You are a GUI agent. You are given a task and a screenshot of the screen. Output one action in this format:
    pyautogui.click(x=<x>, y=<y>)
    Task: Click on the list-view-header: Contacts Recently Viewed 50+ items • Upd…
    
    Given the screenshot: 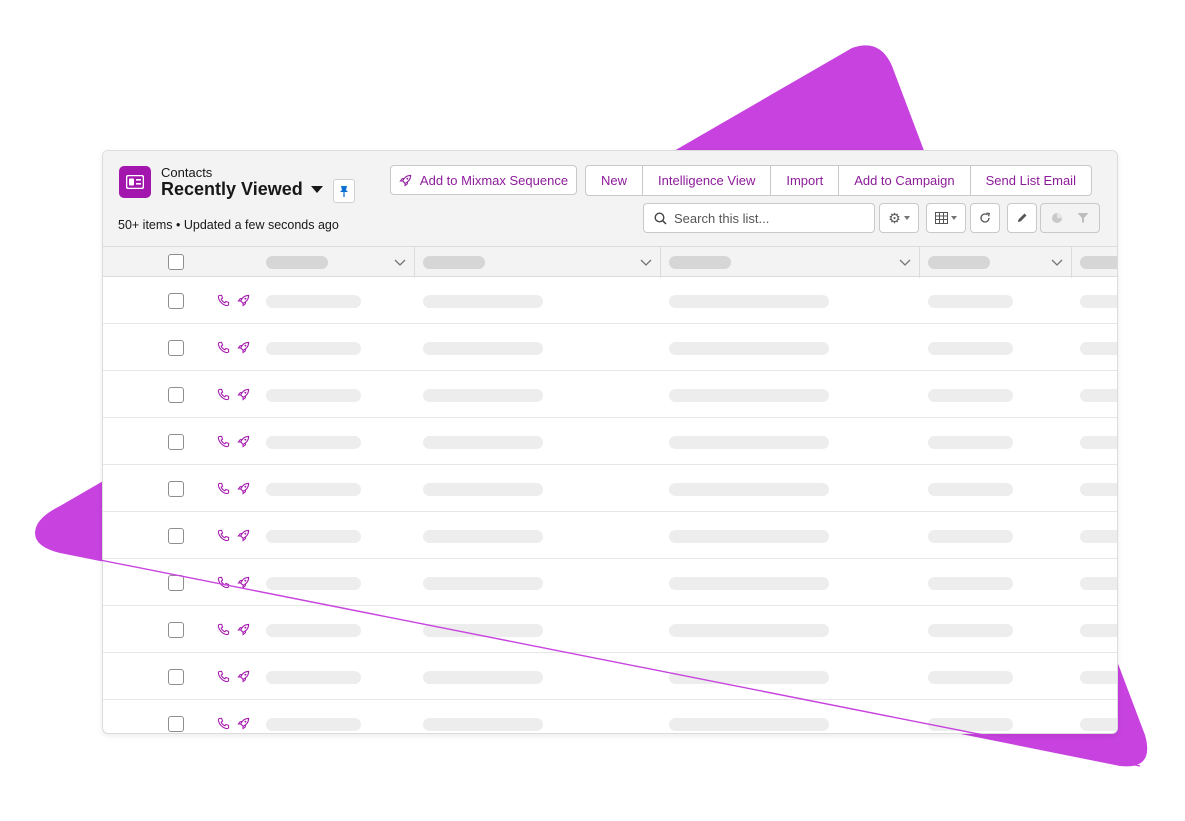 What is the action you would take?
    pyautogui.click(x=610, y=198)
    